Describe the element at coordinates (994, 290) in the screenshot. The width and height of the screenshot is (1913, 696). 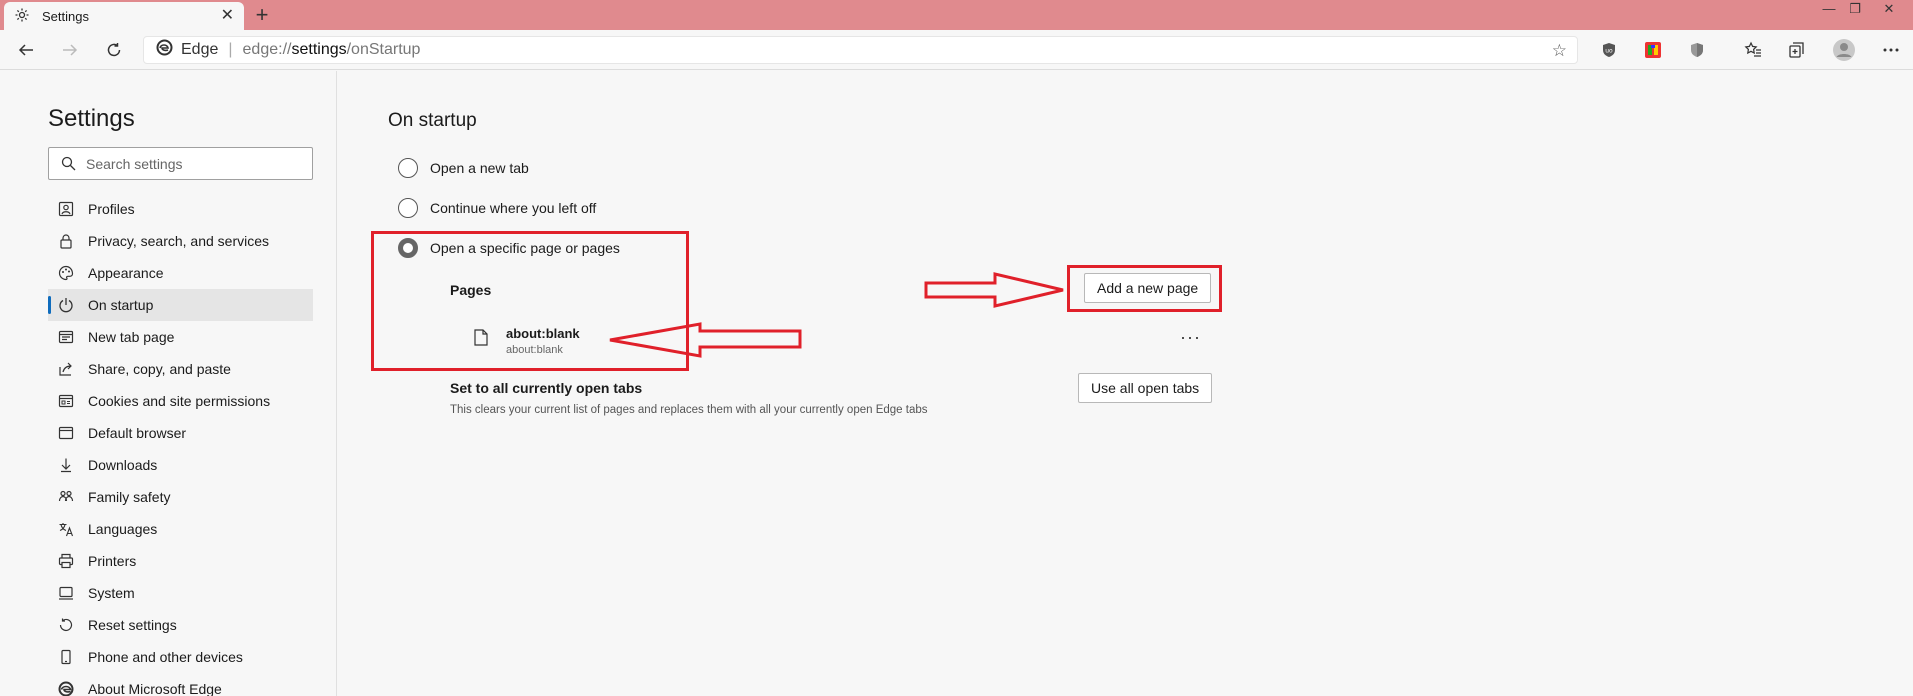
I see `annotation-arrow-right` at that location.